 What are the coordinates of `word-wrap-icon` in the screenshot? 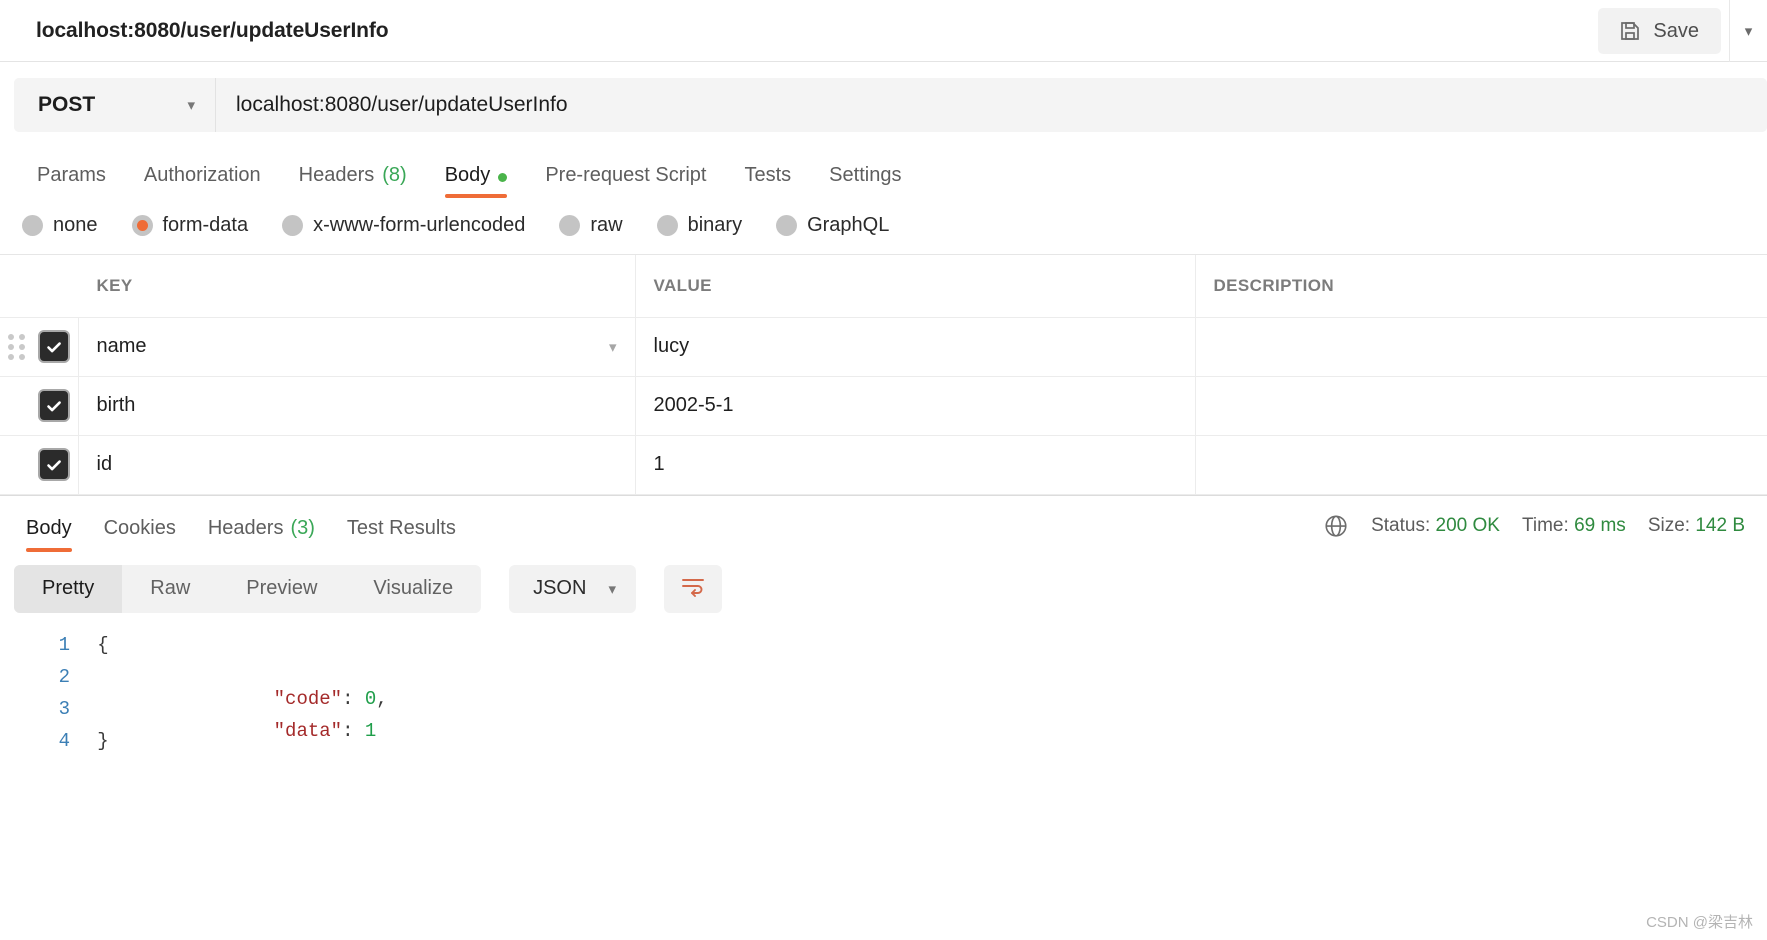 It's located at (693, 588).